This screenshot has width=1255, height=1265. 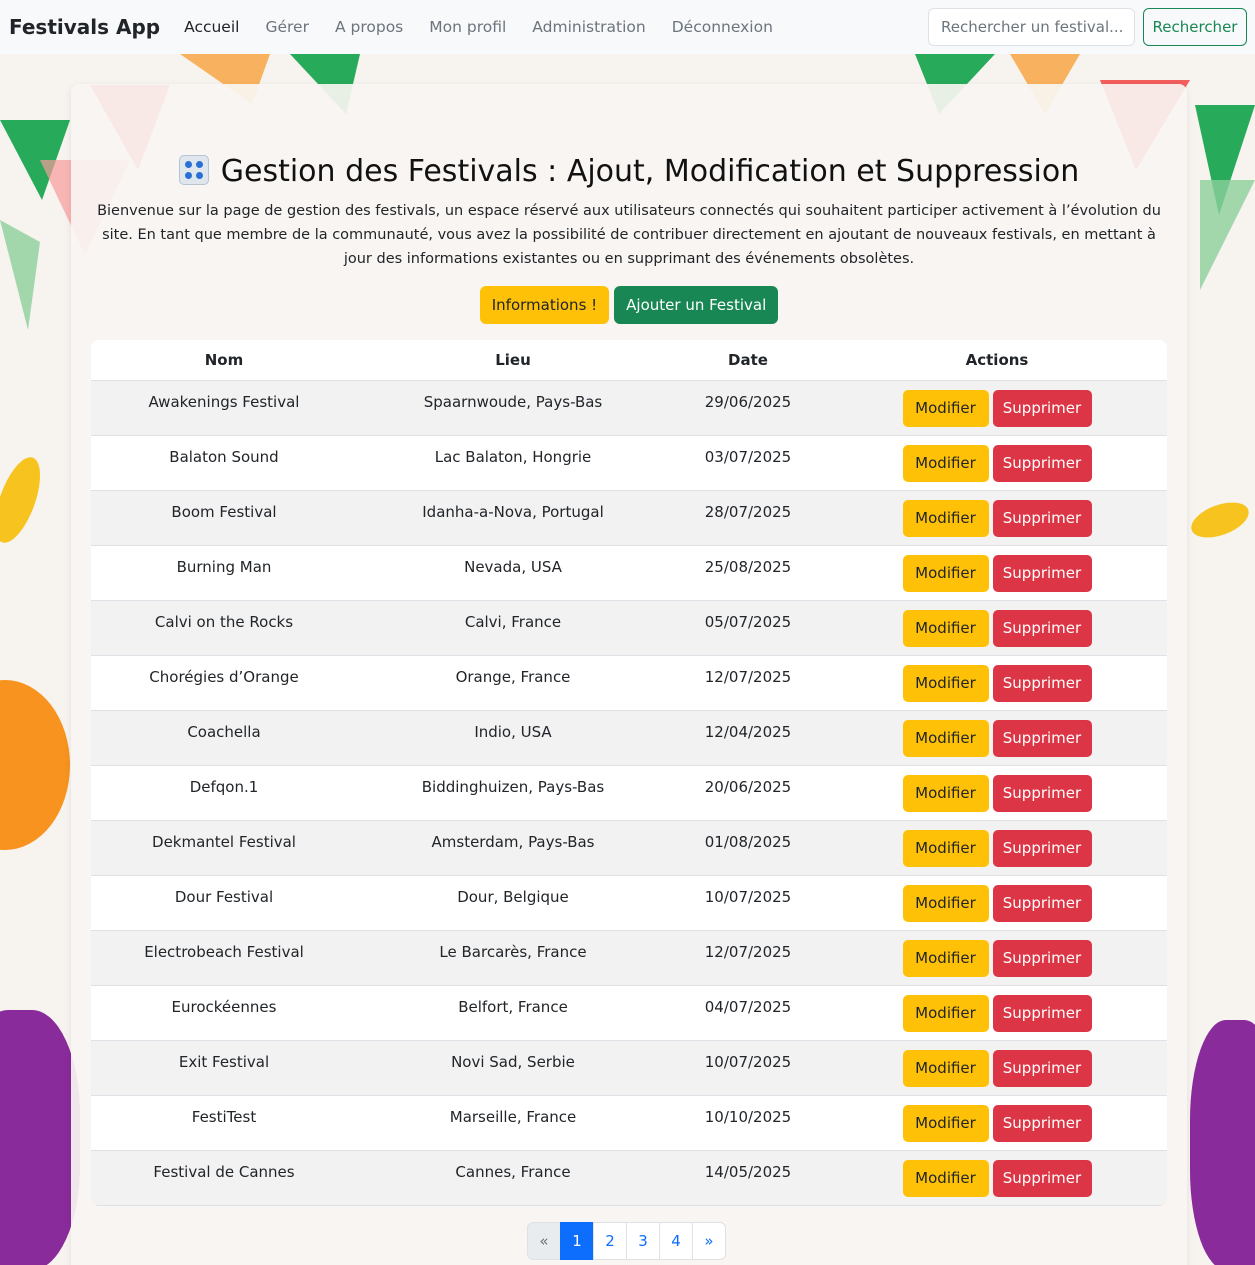 I want to click on nav-link-gerer: Gérer, so click(x=287, y=27).